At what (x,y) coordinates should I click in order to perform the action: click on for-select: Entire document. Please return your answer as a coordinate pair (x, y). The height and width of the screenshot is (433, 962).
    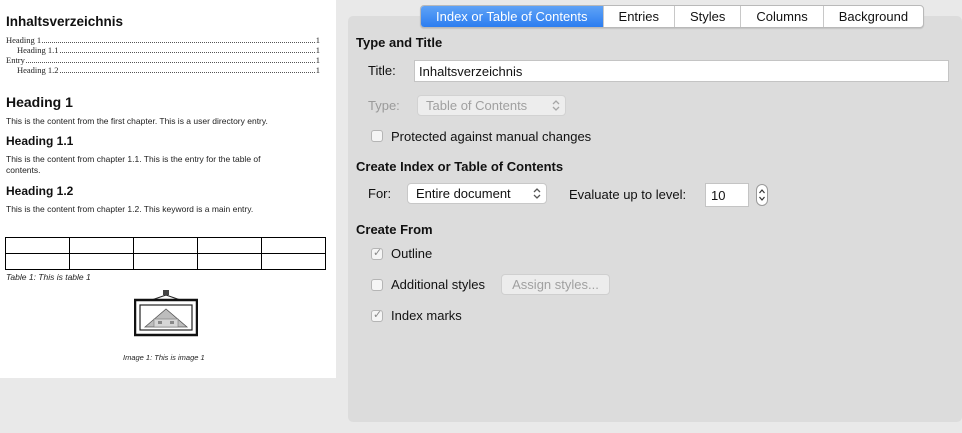
    Looking at the image, I should click on (477, 193).